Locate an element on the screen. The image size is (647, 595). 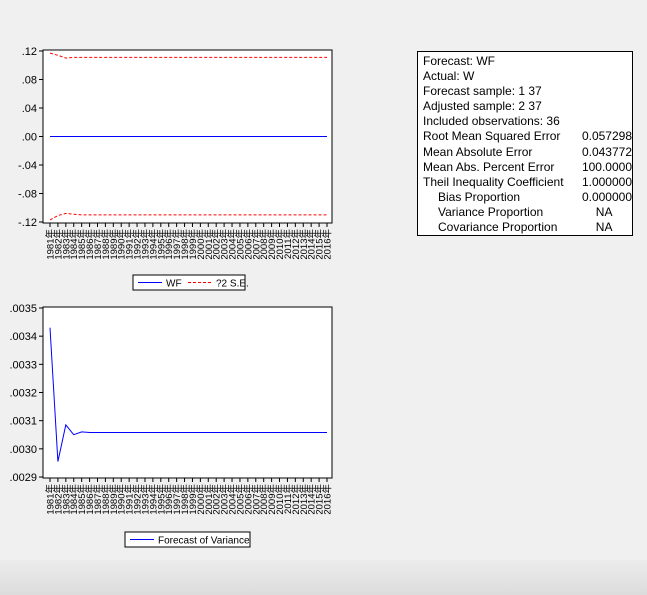
y-tick-label: -.04 is located at coordinates (27, 166).